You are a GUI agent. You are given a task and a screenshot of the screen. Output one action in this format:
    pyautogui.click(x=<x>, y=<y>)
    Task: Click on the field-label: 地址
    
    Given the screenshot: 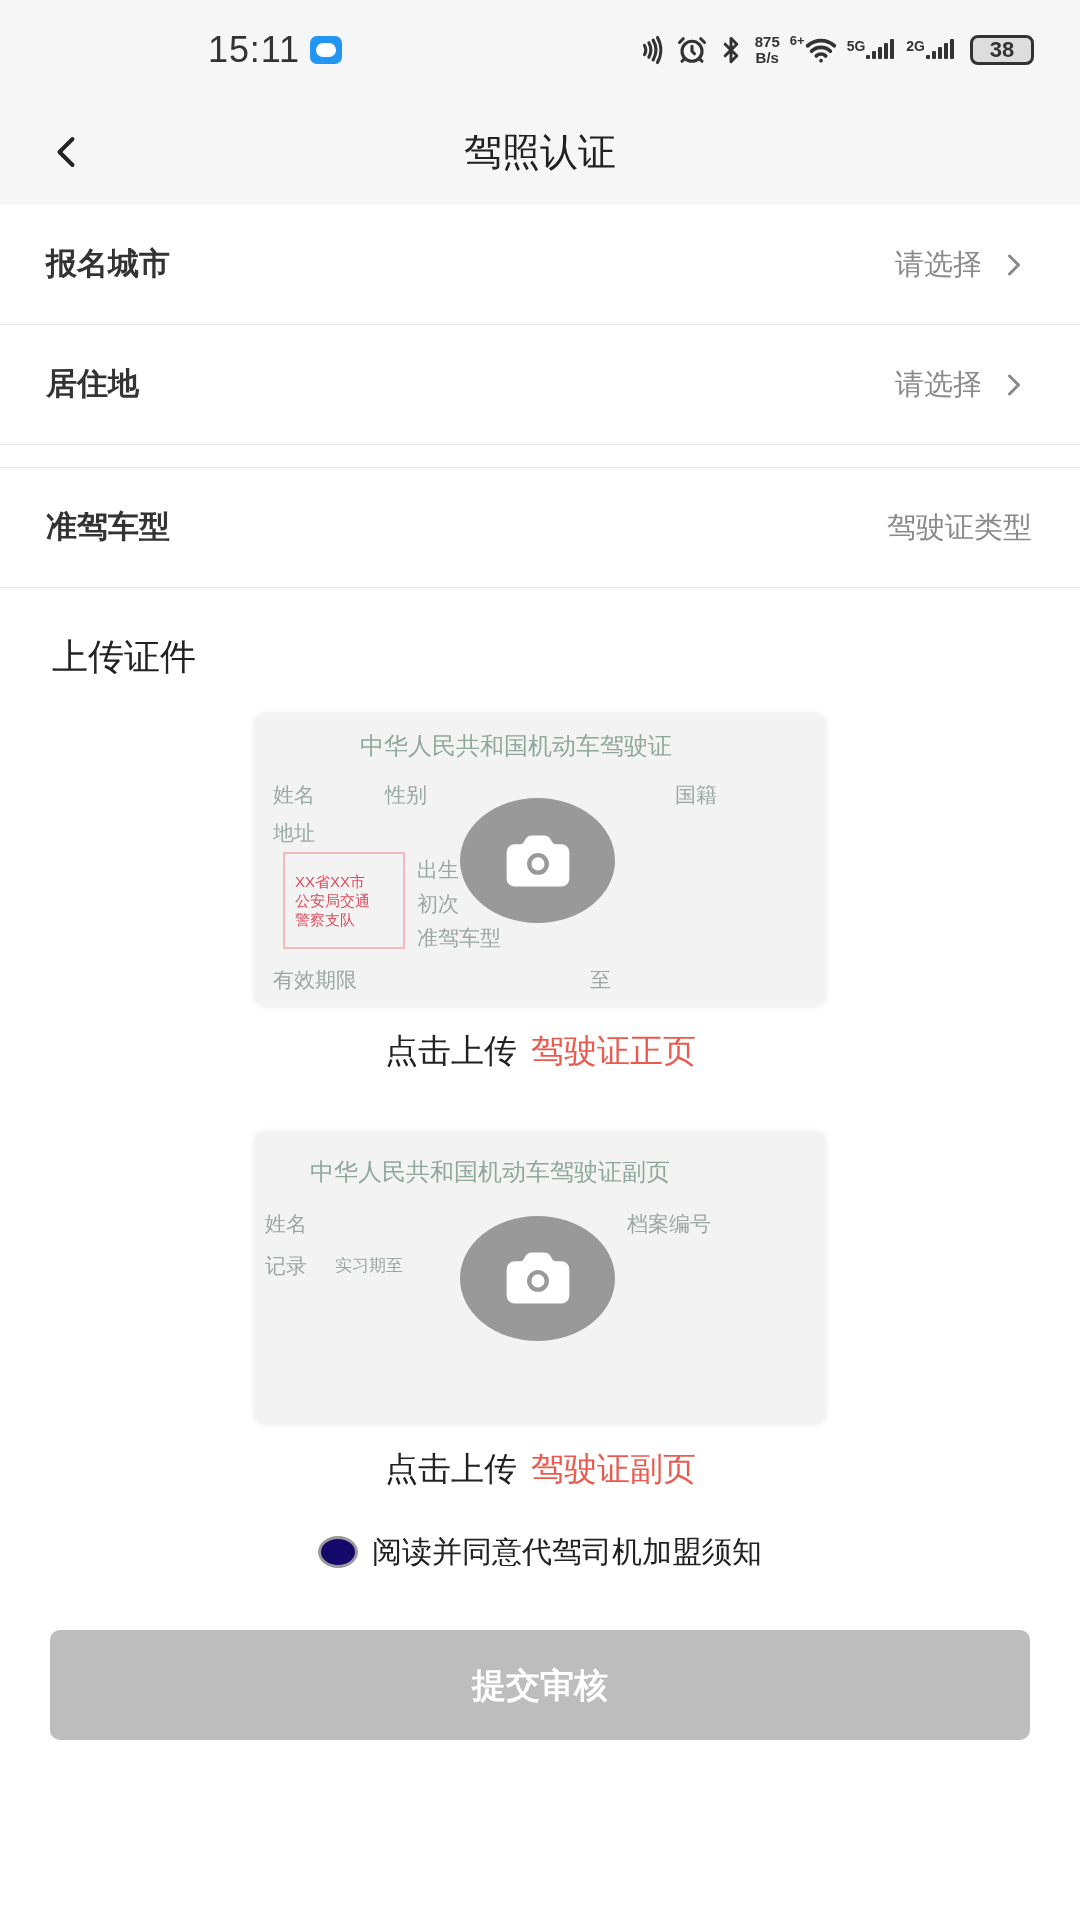 What is the action you would take?
    pyautogui.click(x=294, y=833)
    